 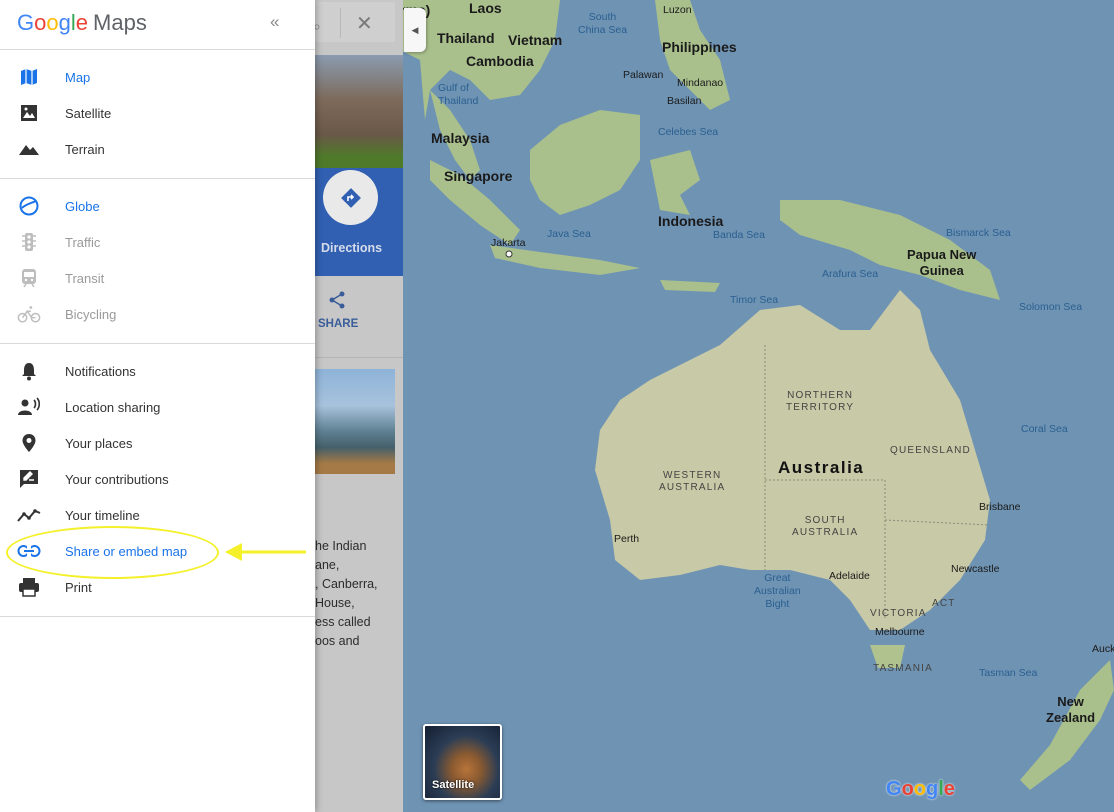 I want to click on chevron-left-icon: ◀, so click(x=415, y=29).